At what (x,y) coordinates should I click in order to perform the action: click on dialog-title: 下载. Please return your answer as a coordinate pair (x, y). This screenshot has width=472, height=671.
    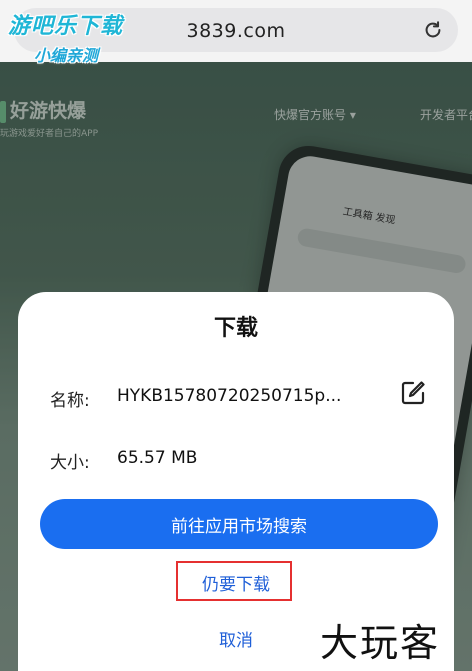
    Looking at the image, I should click on (235, 328).